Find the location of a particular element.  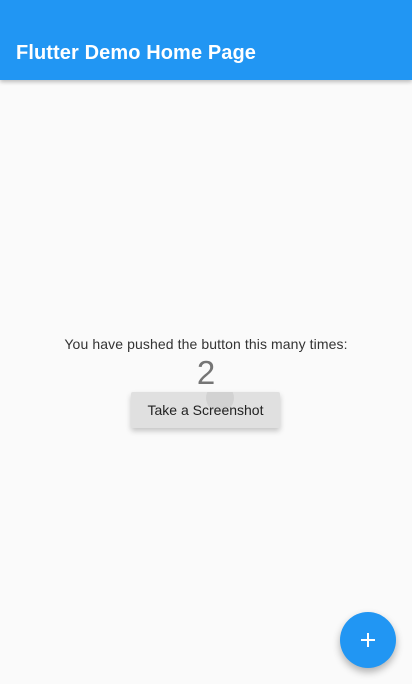

counter-value: 2 is located at coordinates (206, 372).